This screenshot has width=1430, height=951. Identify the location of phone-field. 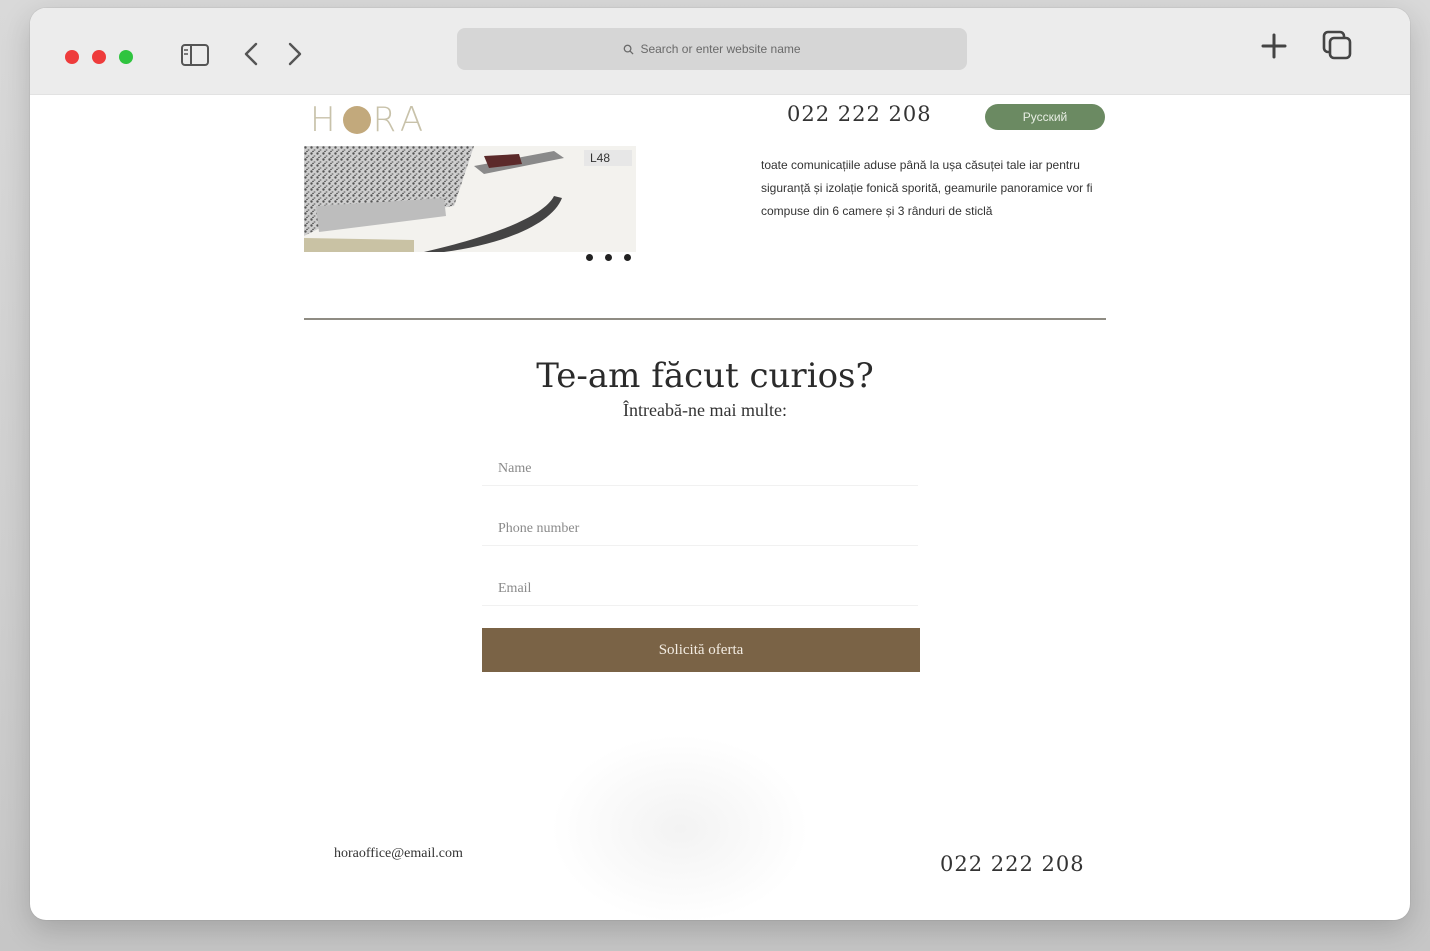
(700, 529).